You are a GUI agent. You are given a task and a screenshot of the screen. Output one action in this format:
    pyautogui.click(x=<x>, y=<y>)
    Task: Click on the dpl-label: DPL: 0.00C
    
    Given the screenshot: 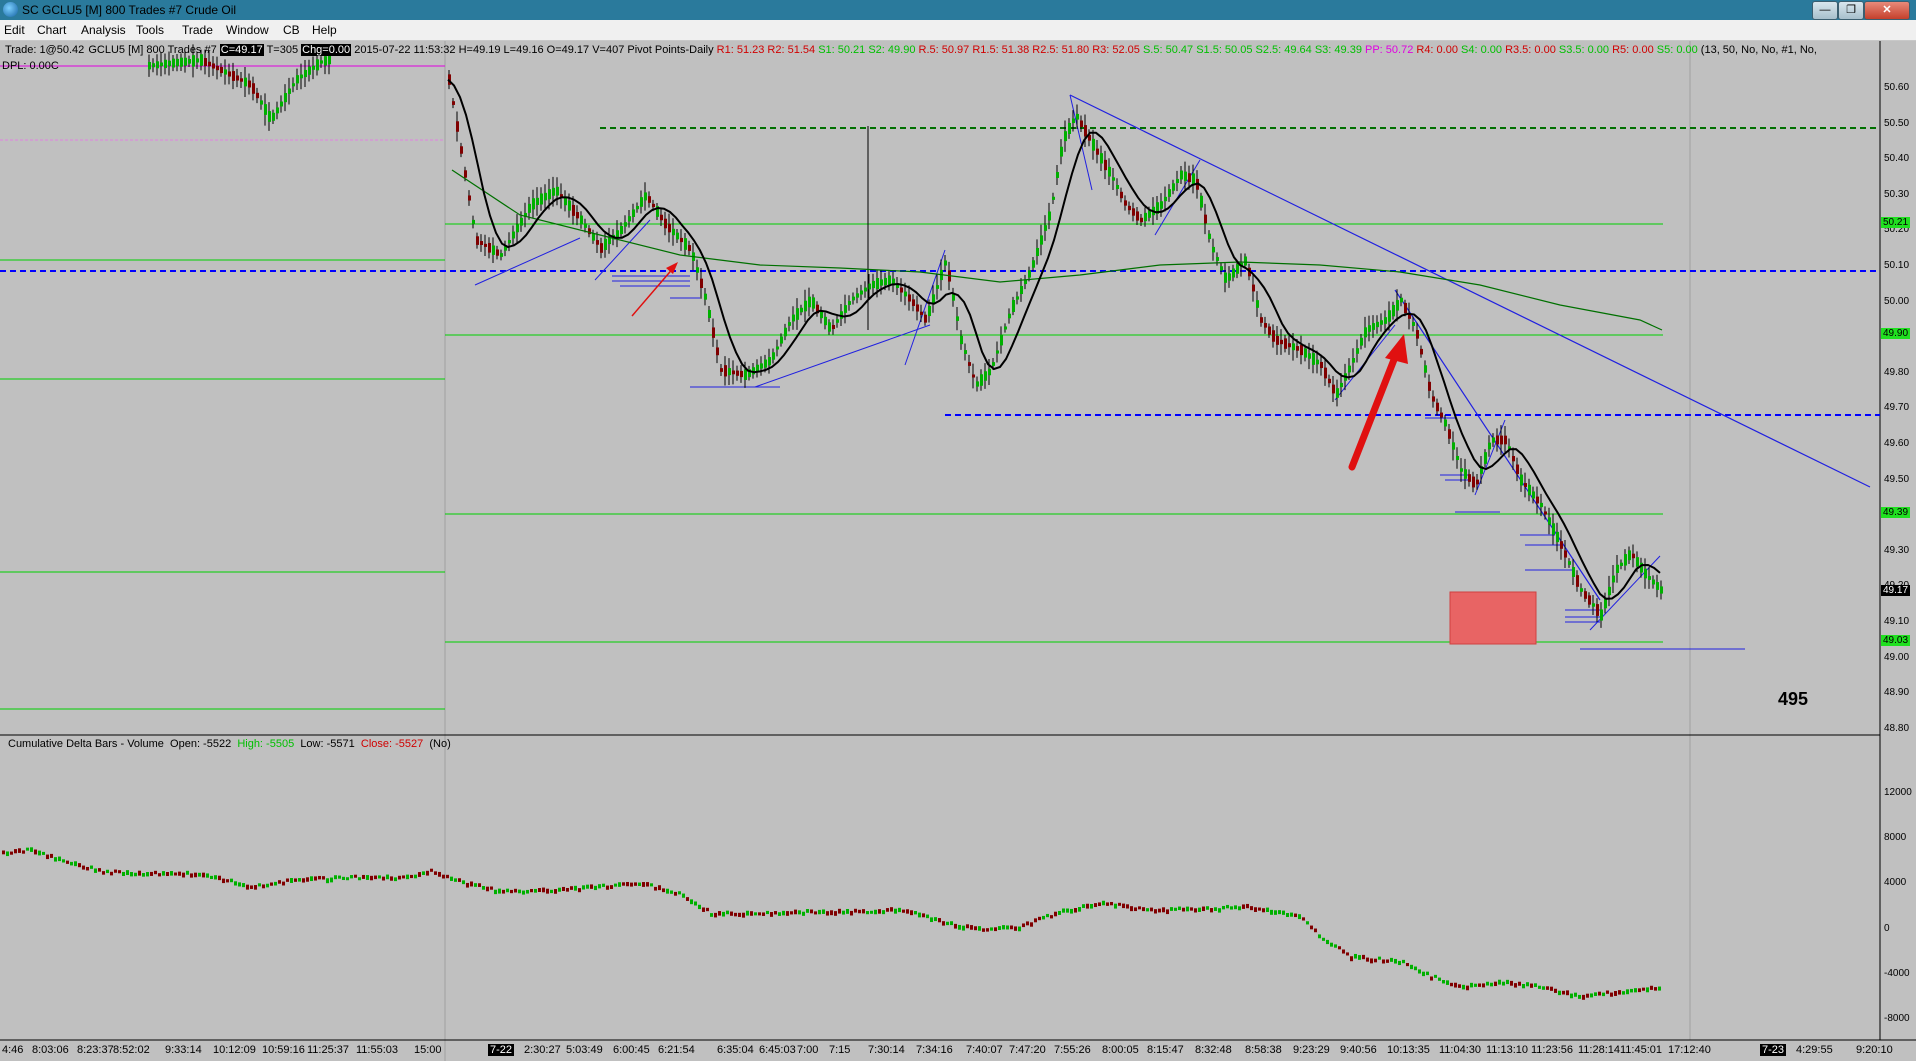 What is the action you would take?
    pyautogui.click(x=30, y=66)
    